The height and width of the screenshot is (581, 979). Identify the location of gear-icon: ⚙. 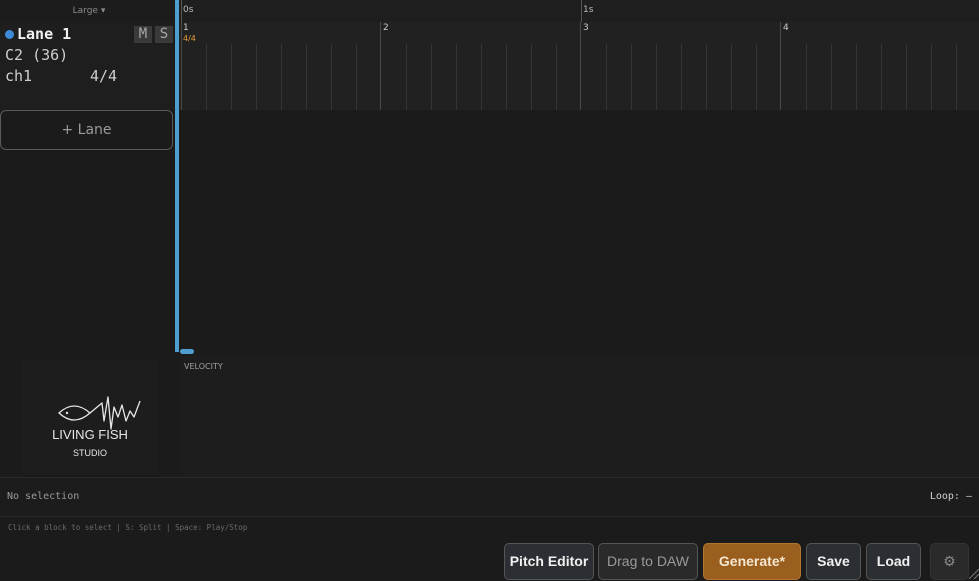
(949, 561).